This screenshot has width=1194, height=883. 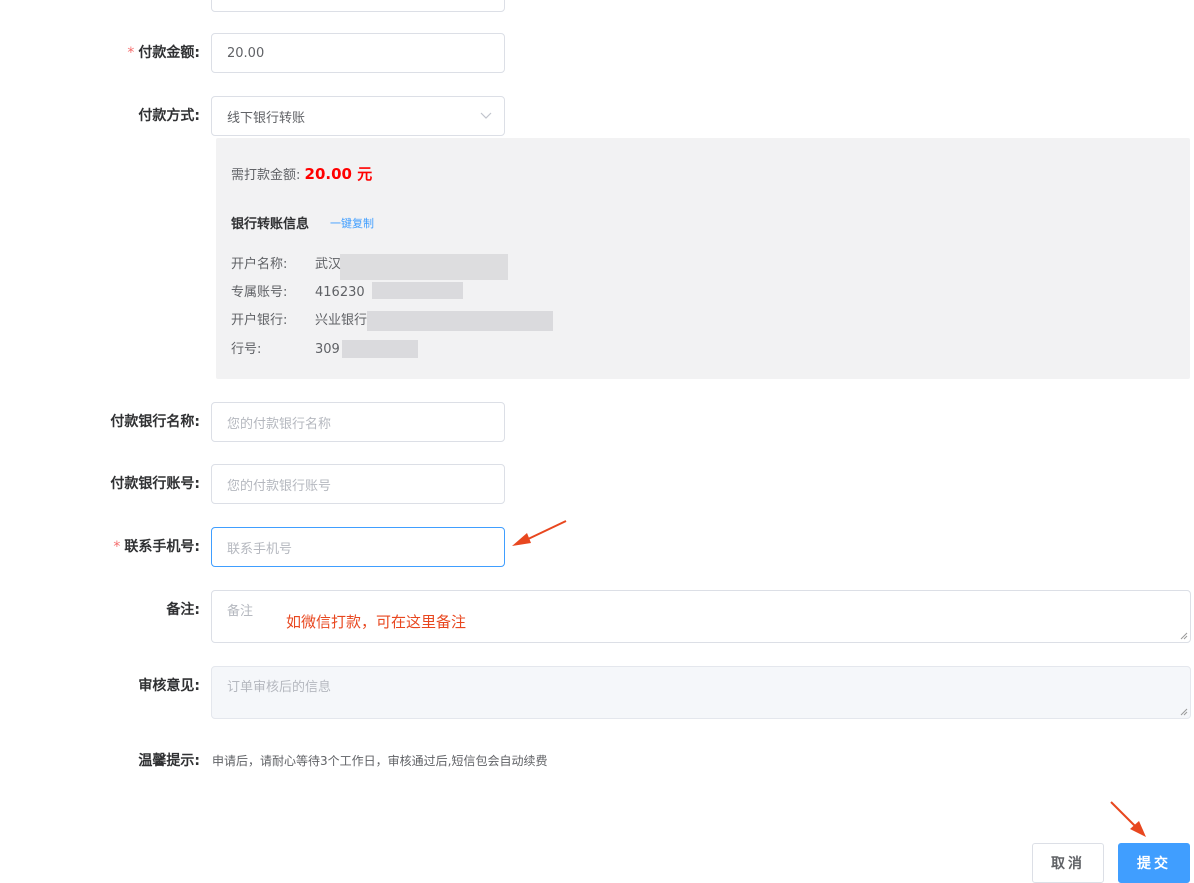 I want to click on submit-arrow-icon, so click(x=1128, y=819).